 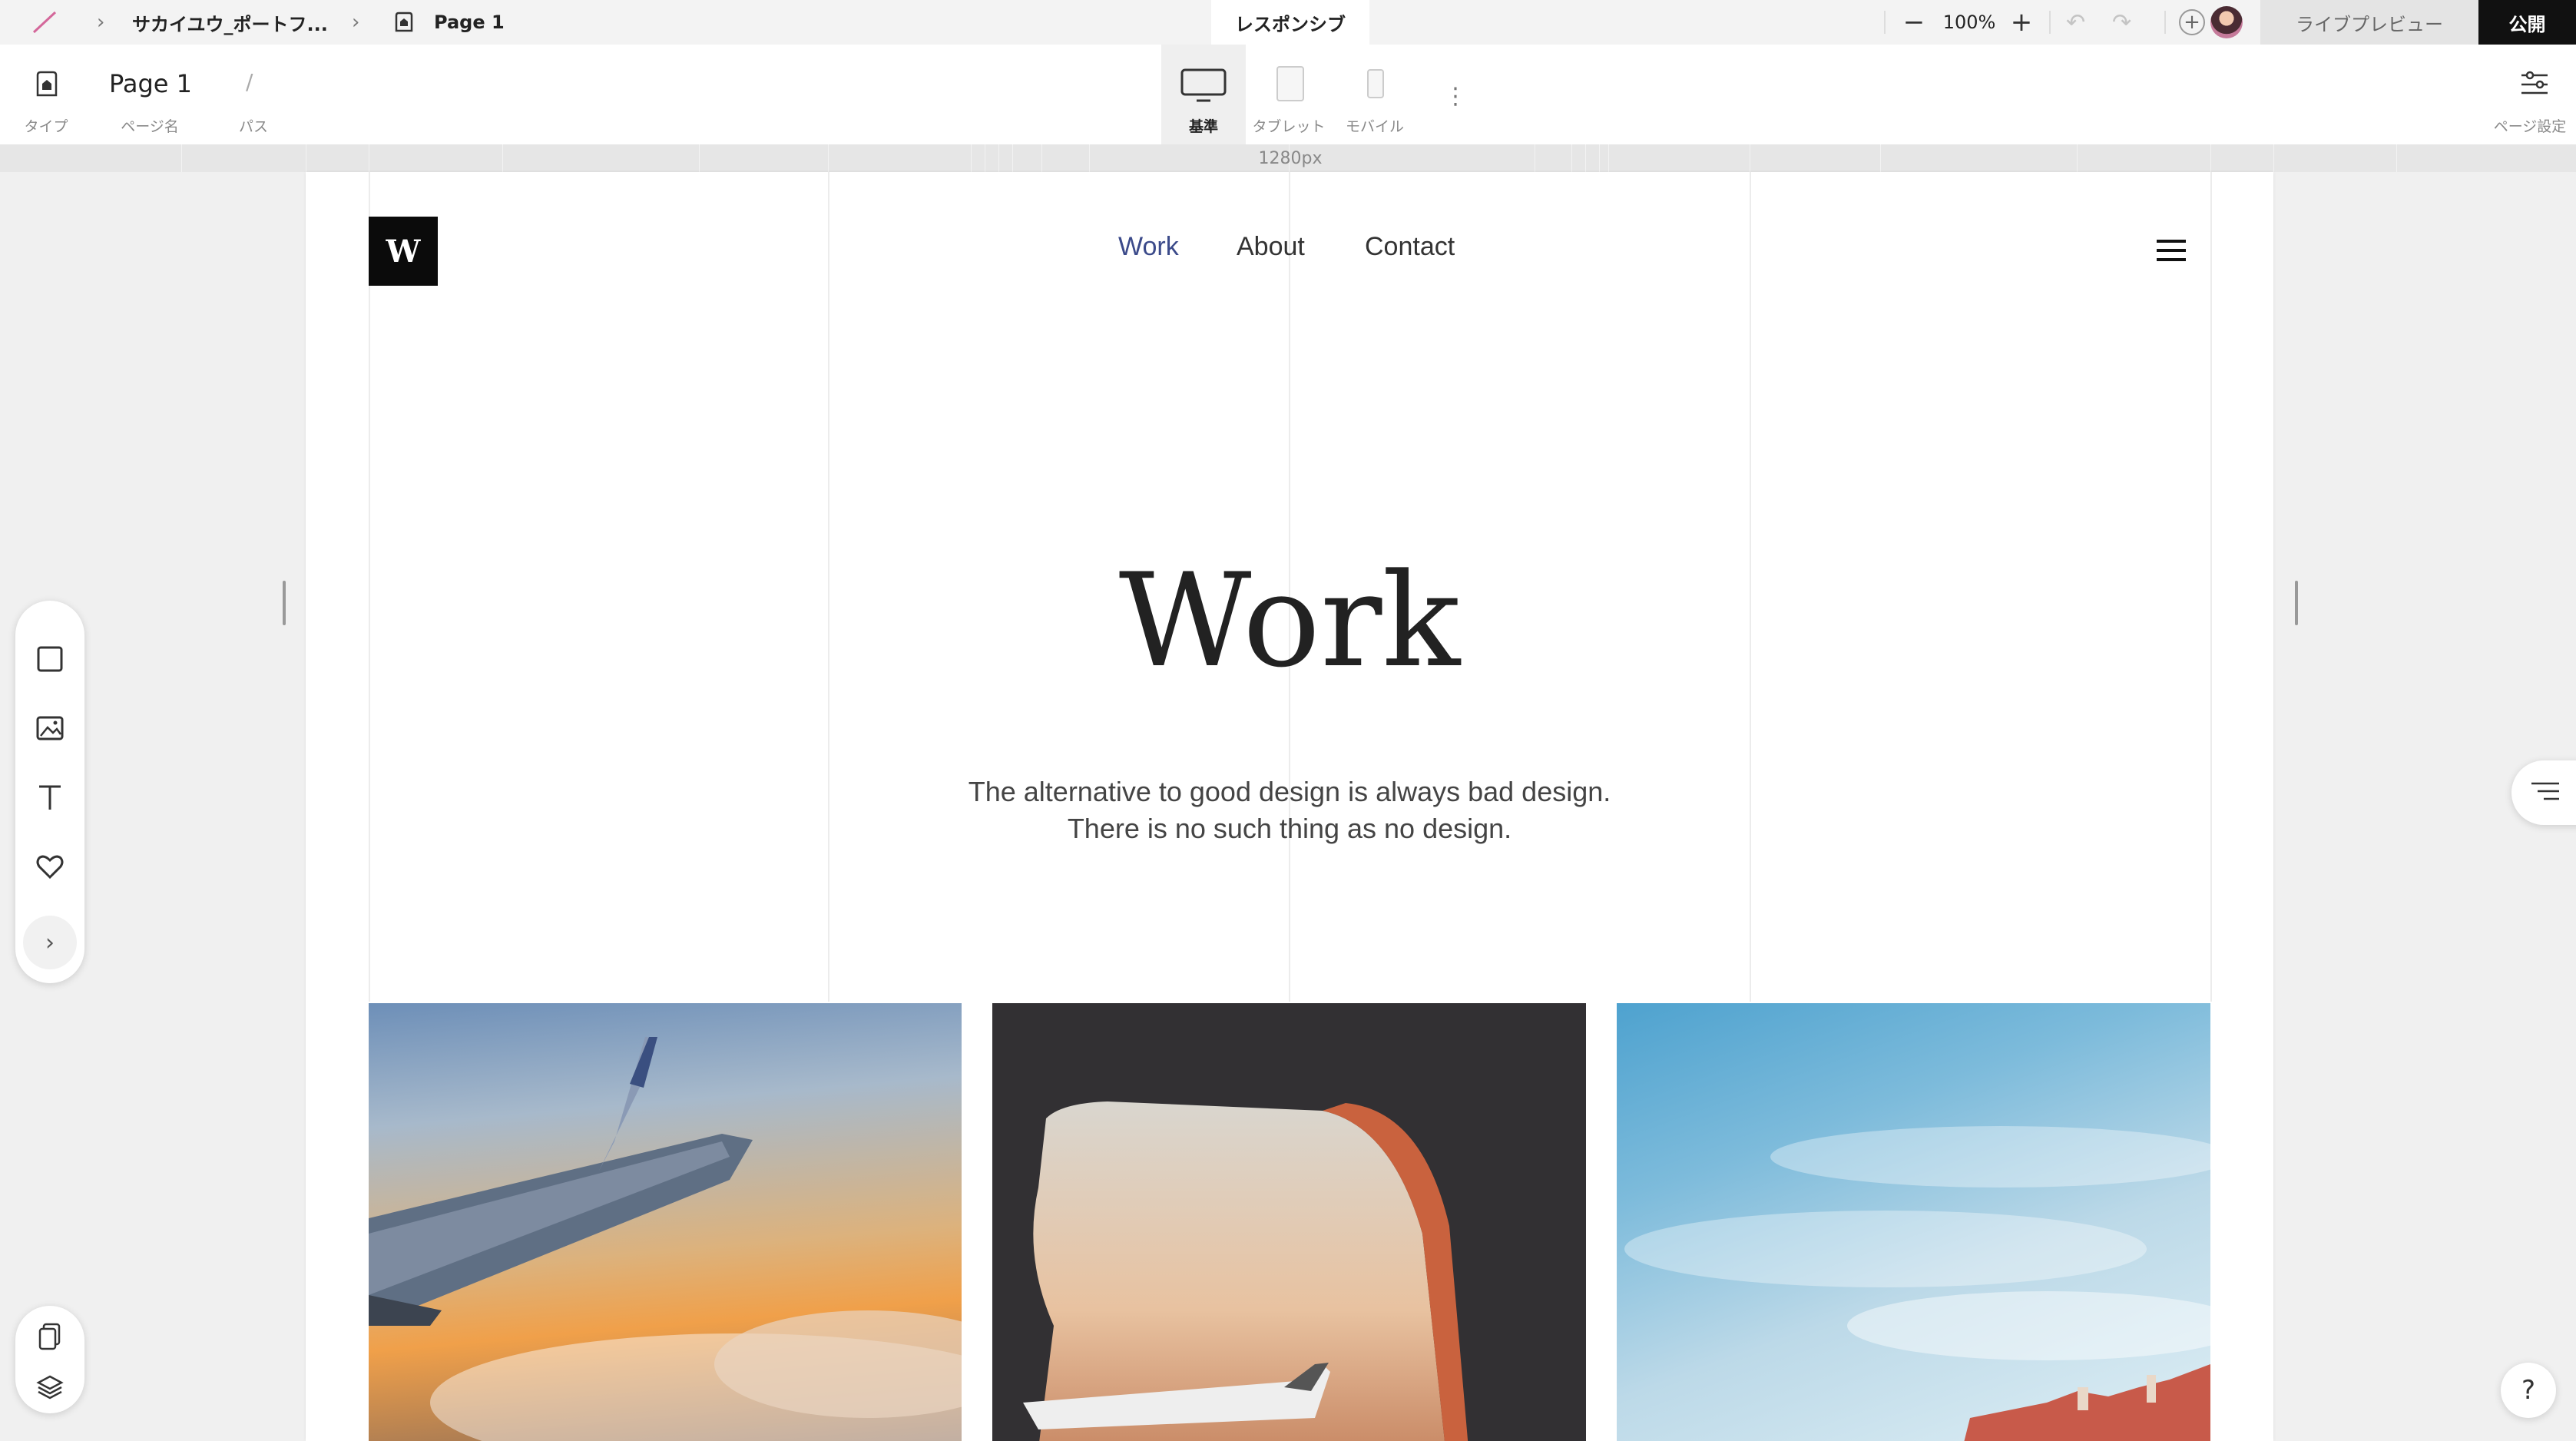 What do you see at coordinates (2192, 22) in the screenshot?
I see `add-collaborator-button: +` at bounding box center [2192, 22].